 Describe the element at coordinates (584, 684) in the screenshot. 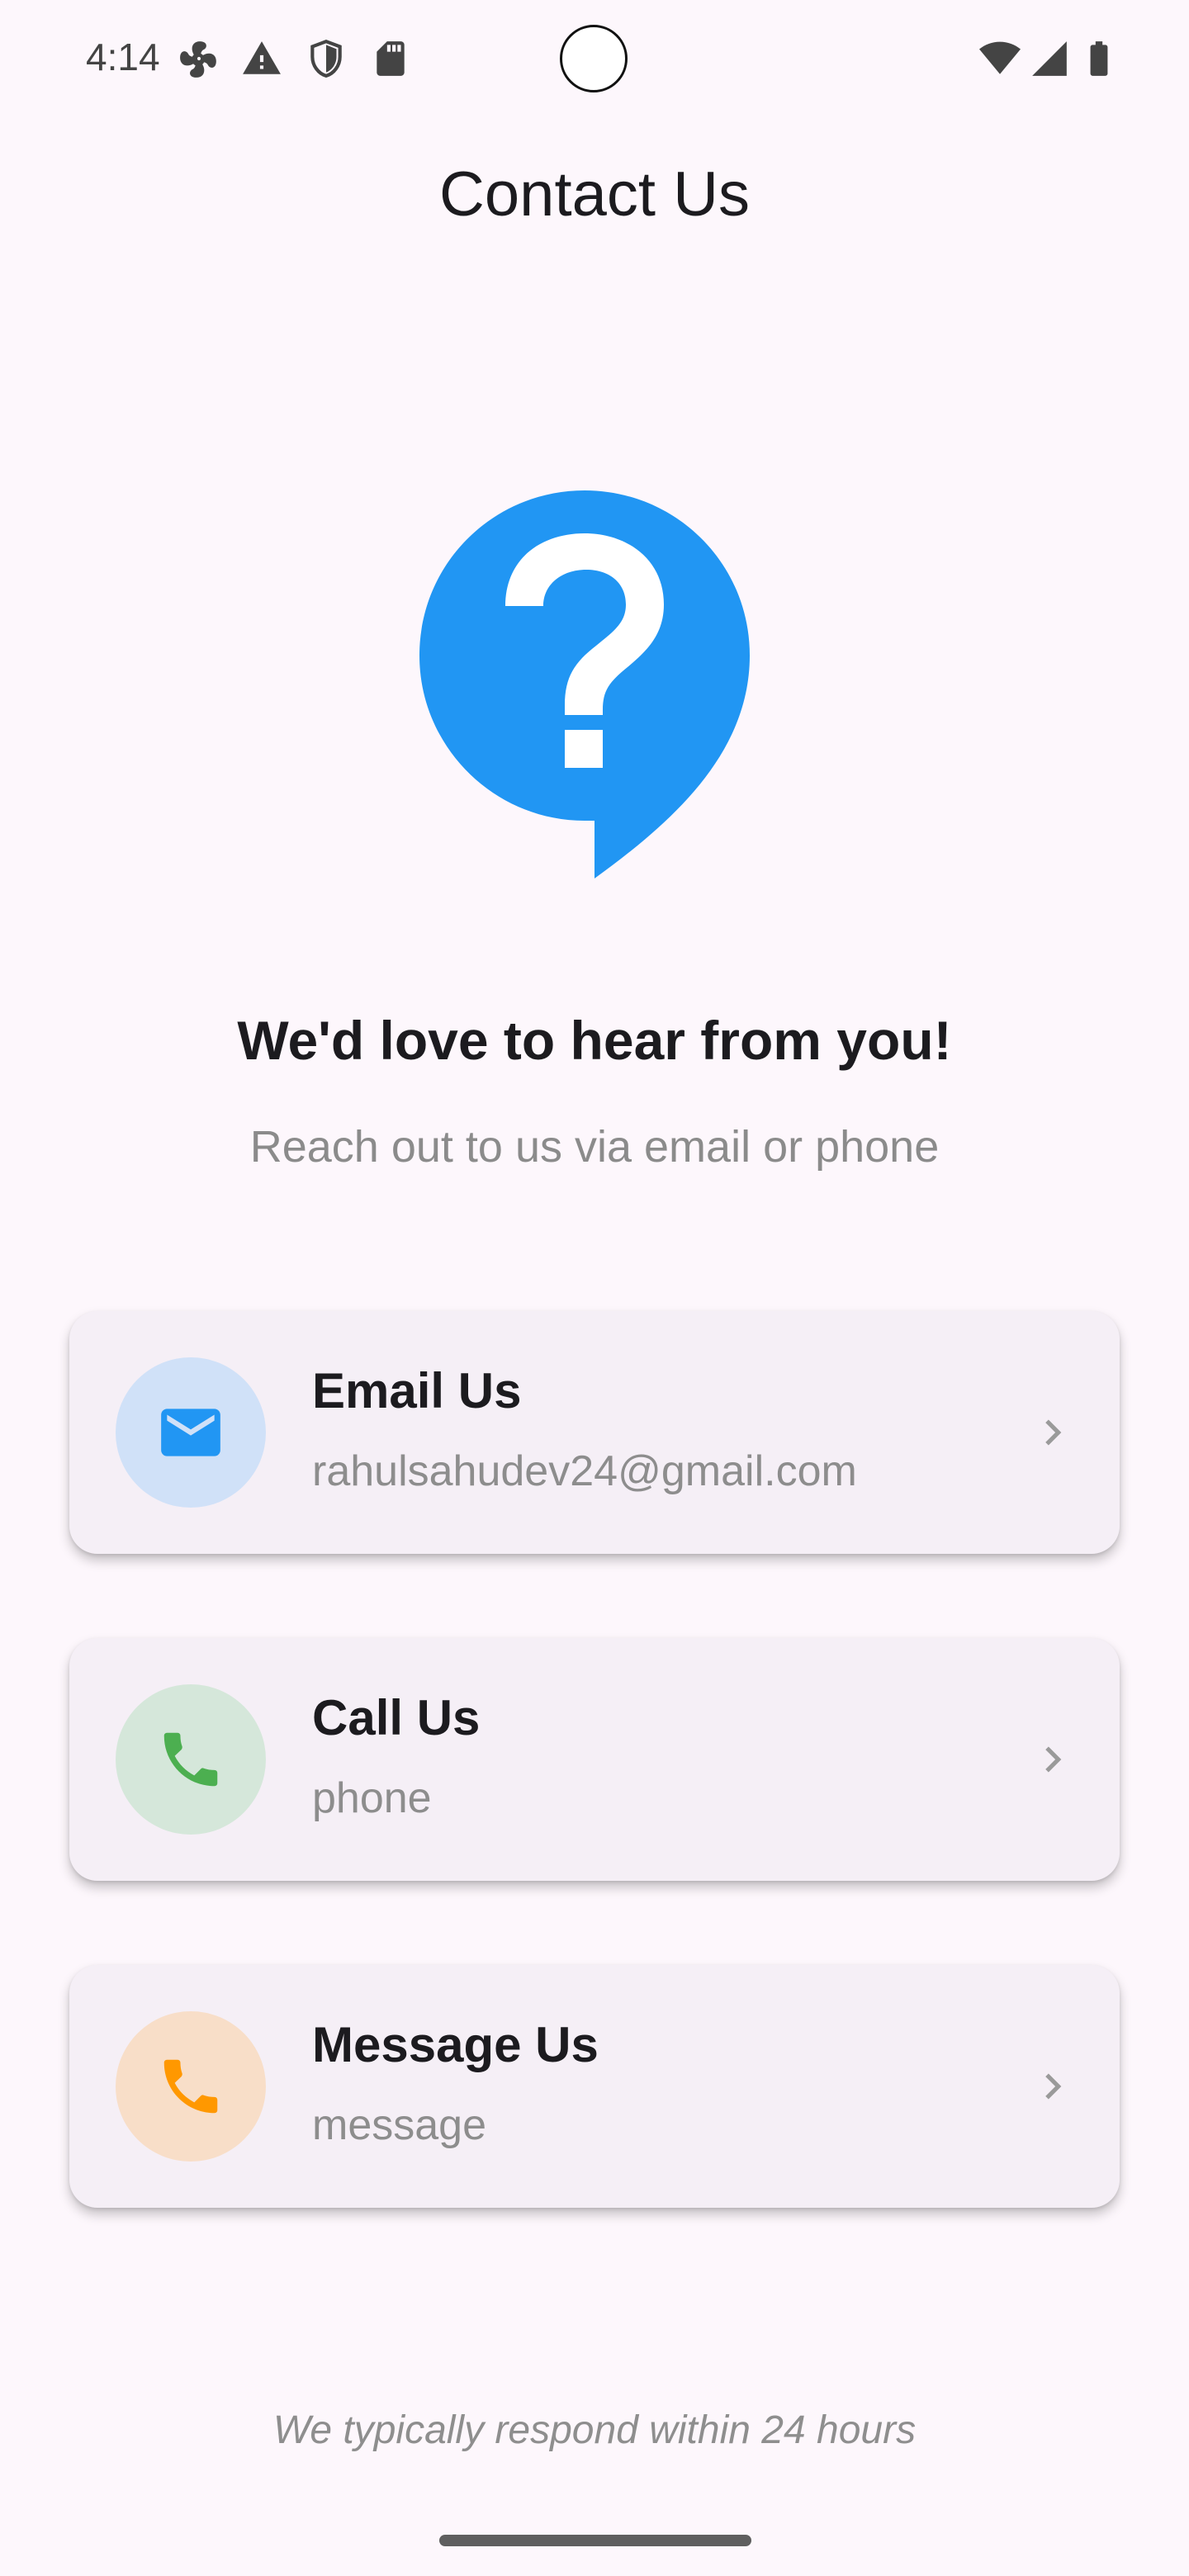

I see `help-bubble-icon` at that location.